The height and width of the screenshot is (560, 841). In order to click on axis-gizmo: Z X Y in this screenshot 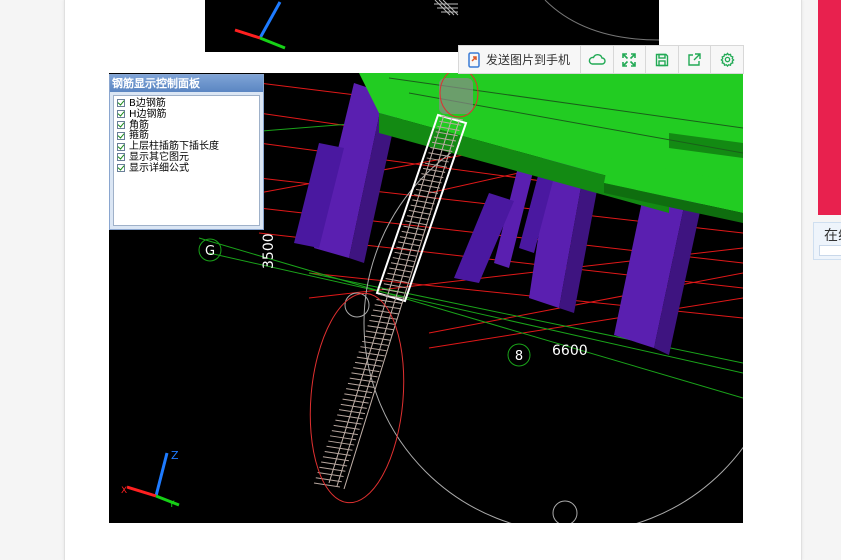, I will do `click(150, 479)`.